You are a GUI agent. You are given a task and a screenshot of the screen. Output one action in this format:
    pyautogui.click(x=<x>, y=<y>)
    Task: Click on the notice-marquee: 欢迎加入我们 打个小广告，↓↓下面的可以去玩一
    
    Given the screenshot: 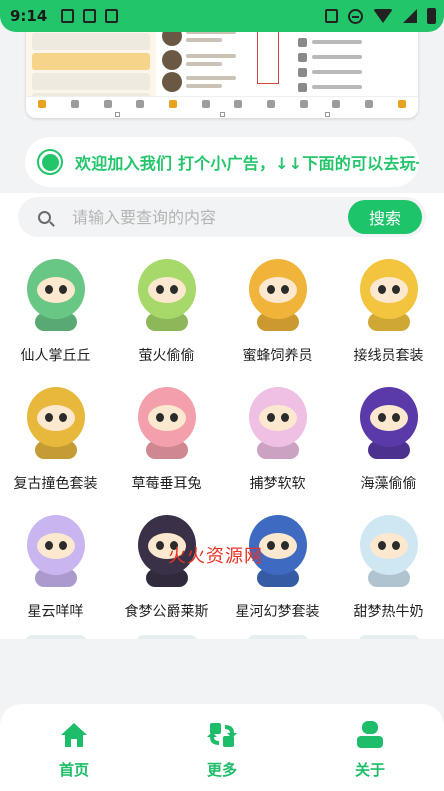 What is the action you would take?
    pyautogui.click(x=222, y=162)
    